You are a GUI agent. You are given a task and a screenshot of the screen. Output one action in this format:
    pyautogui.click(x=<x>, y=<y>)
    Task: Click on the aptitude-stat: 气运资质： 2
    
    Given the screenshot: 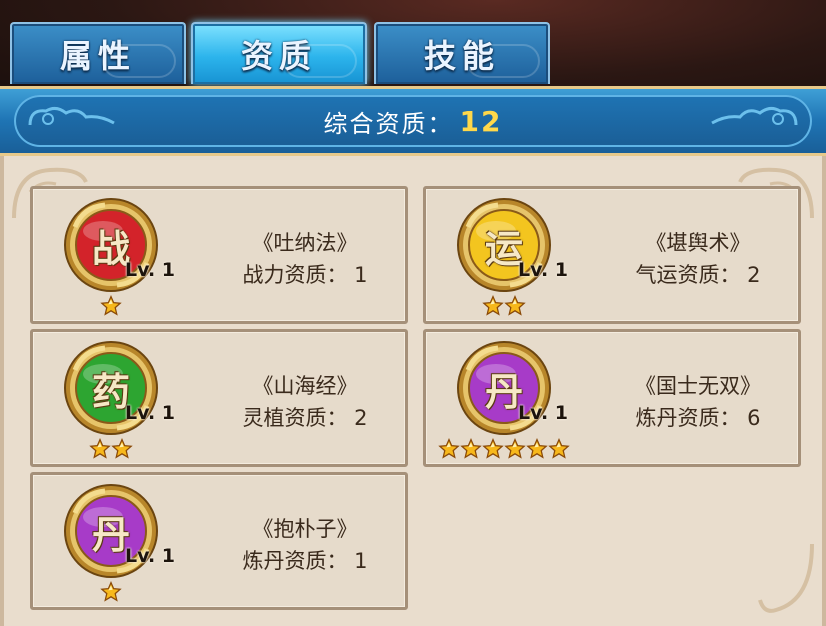 What is the action you would take?
    pyautogui.click(x=698, y=275)
    